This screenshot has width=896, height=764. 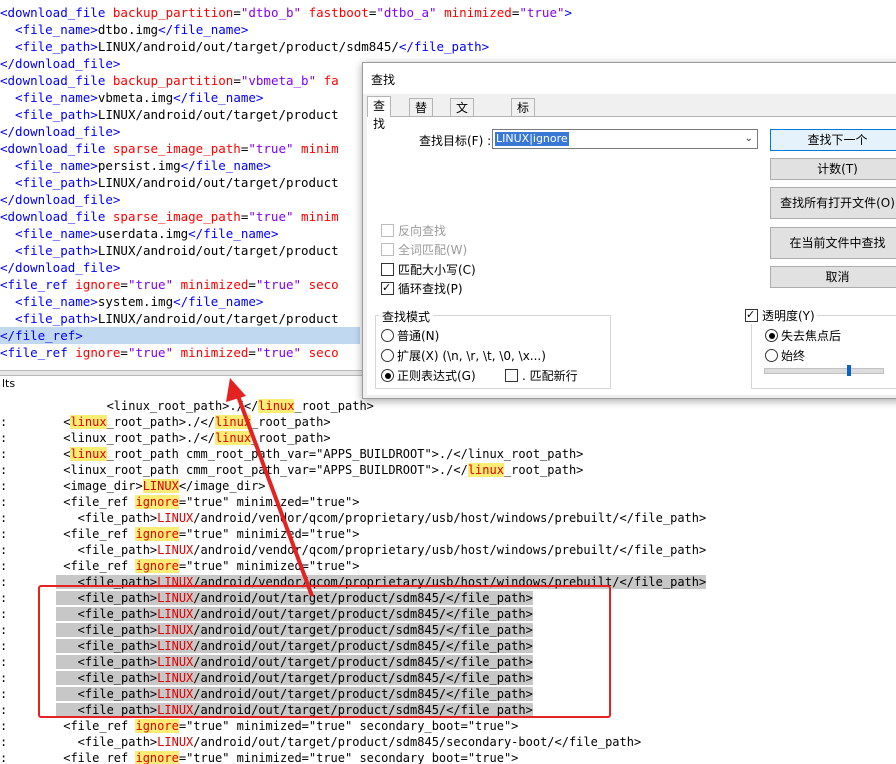 I want to click on code-token: minim, so click(x=320, y=148).